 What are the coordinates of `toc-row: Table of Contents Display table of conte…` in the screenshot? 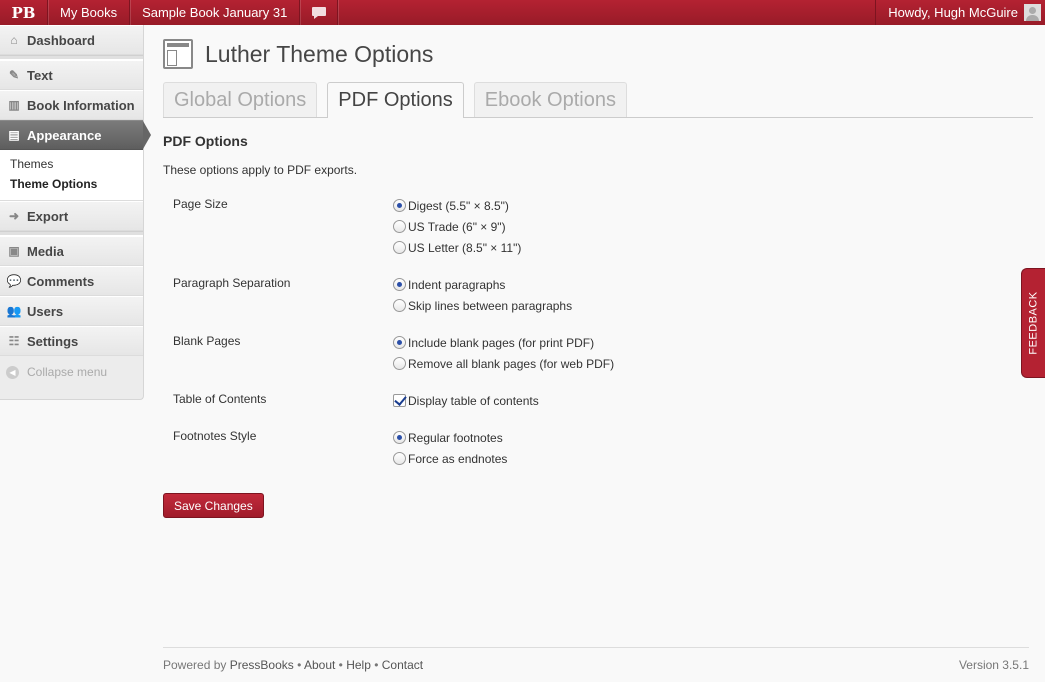 It's located at (598, 408).